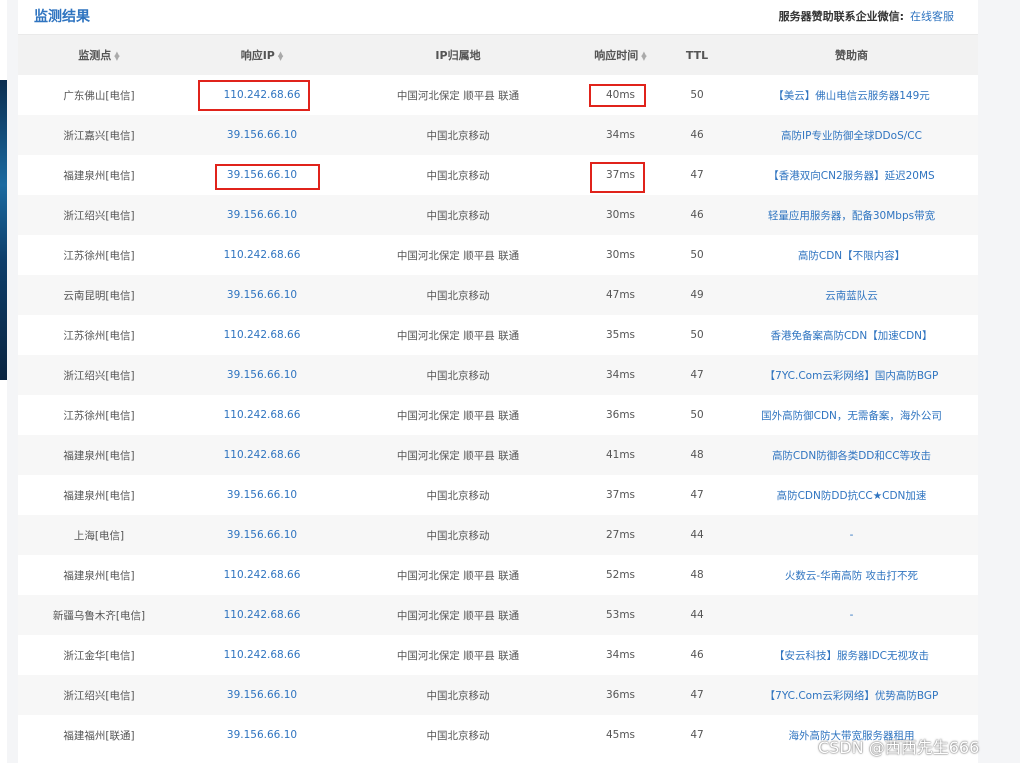 The height and width of the screenshot is (763, 1020). I want to click on cell-response-time-text: 30ms, so click(620, 215).